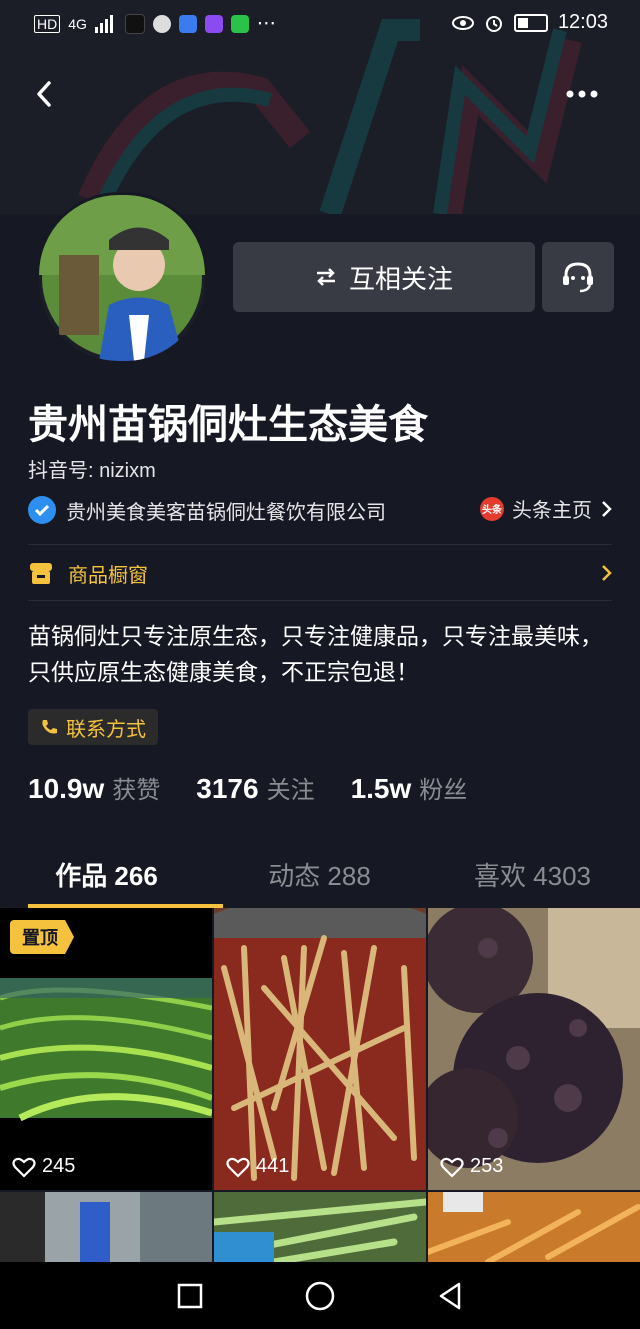 Image resolution: width=640 pixels, height=1329 pixels. I want to click on profile-stats: 10.9w 获赞 3176 关注 1.5w 粉丝, so click(247, 787).